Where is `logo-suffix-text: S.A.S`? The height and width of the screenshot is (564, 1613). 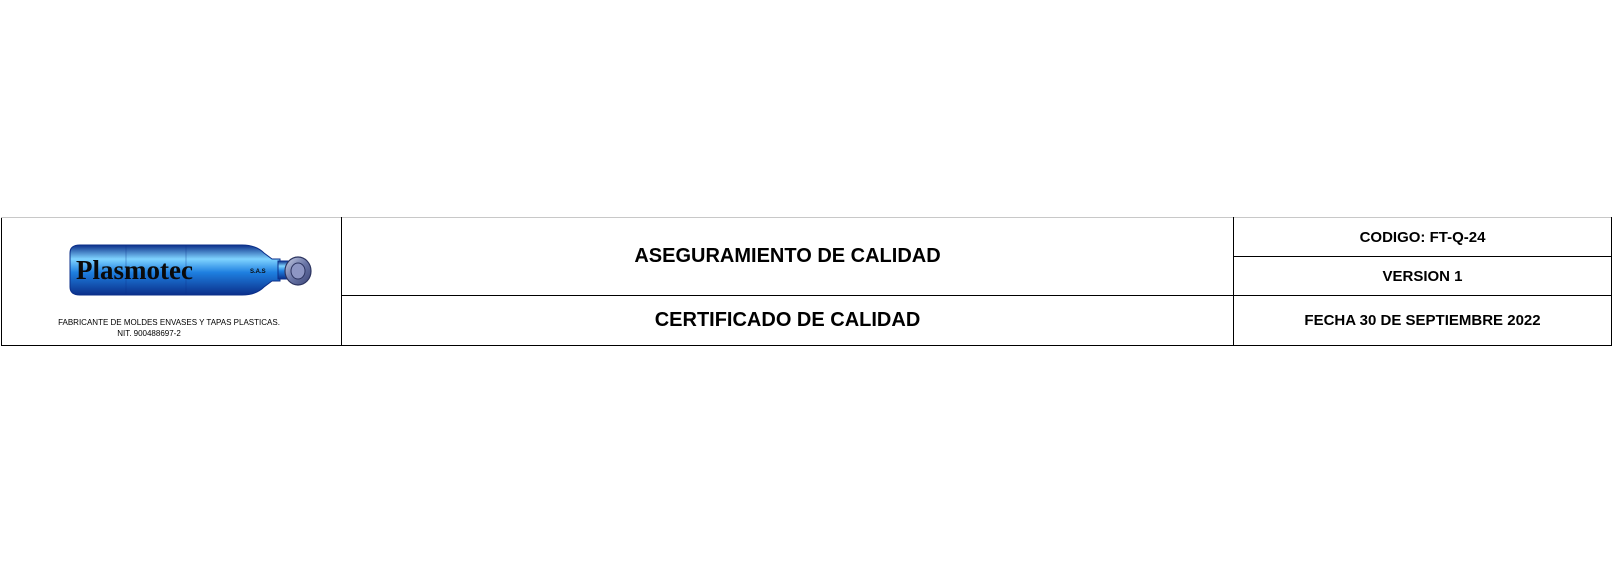 logo-suffix-text: S.A.S is located at coordinates (258, 272).